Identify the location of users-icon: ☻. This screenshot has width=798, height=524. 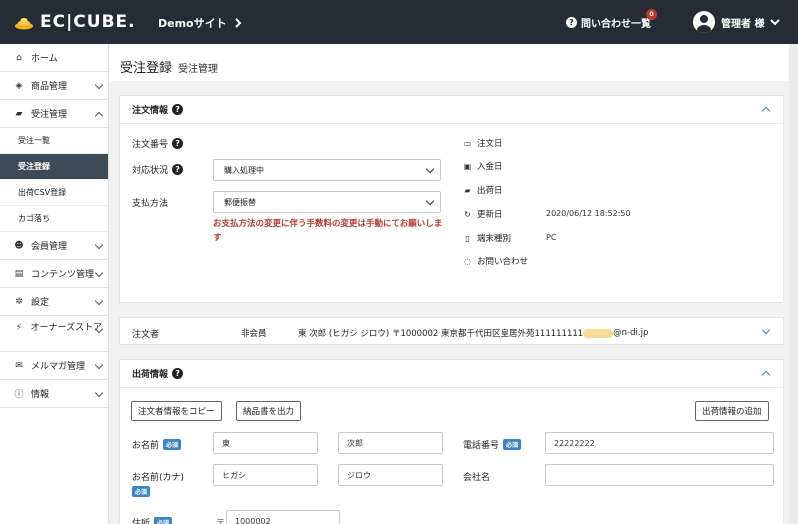
(19, 245).